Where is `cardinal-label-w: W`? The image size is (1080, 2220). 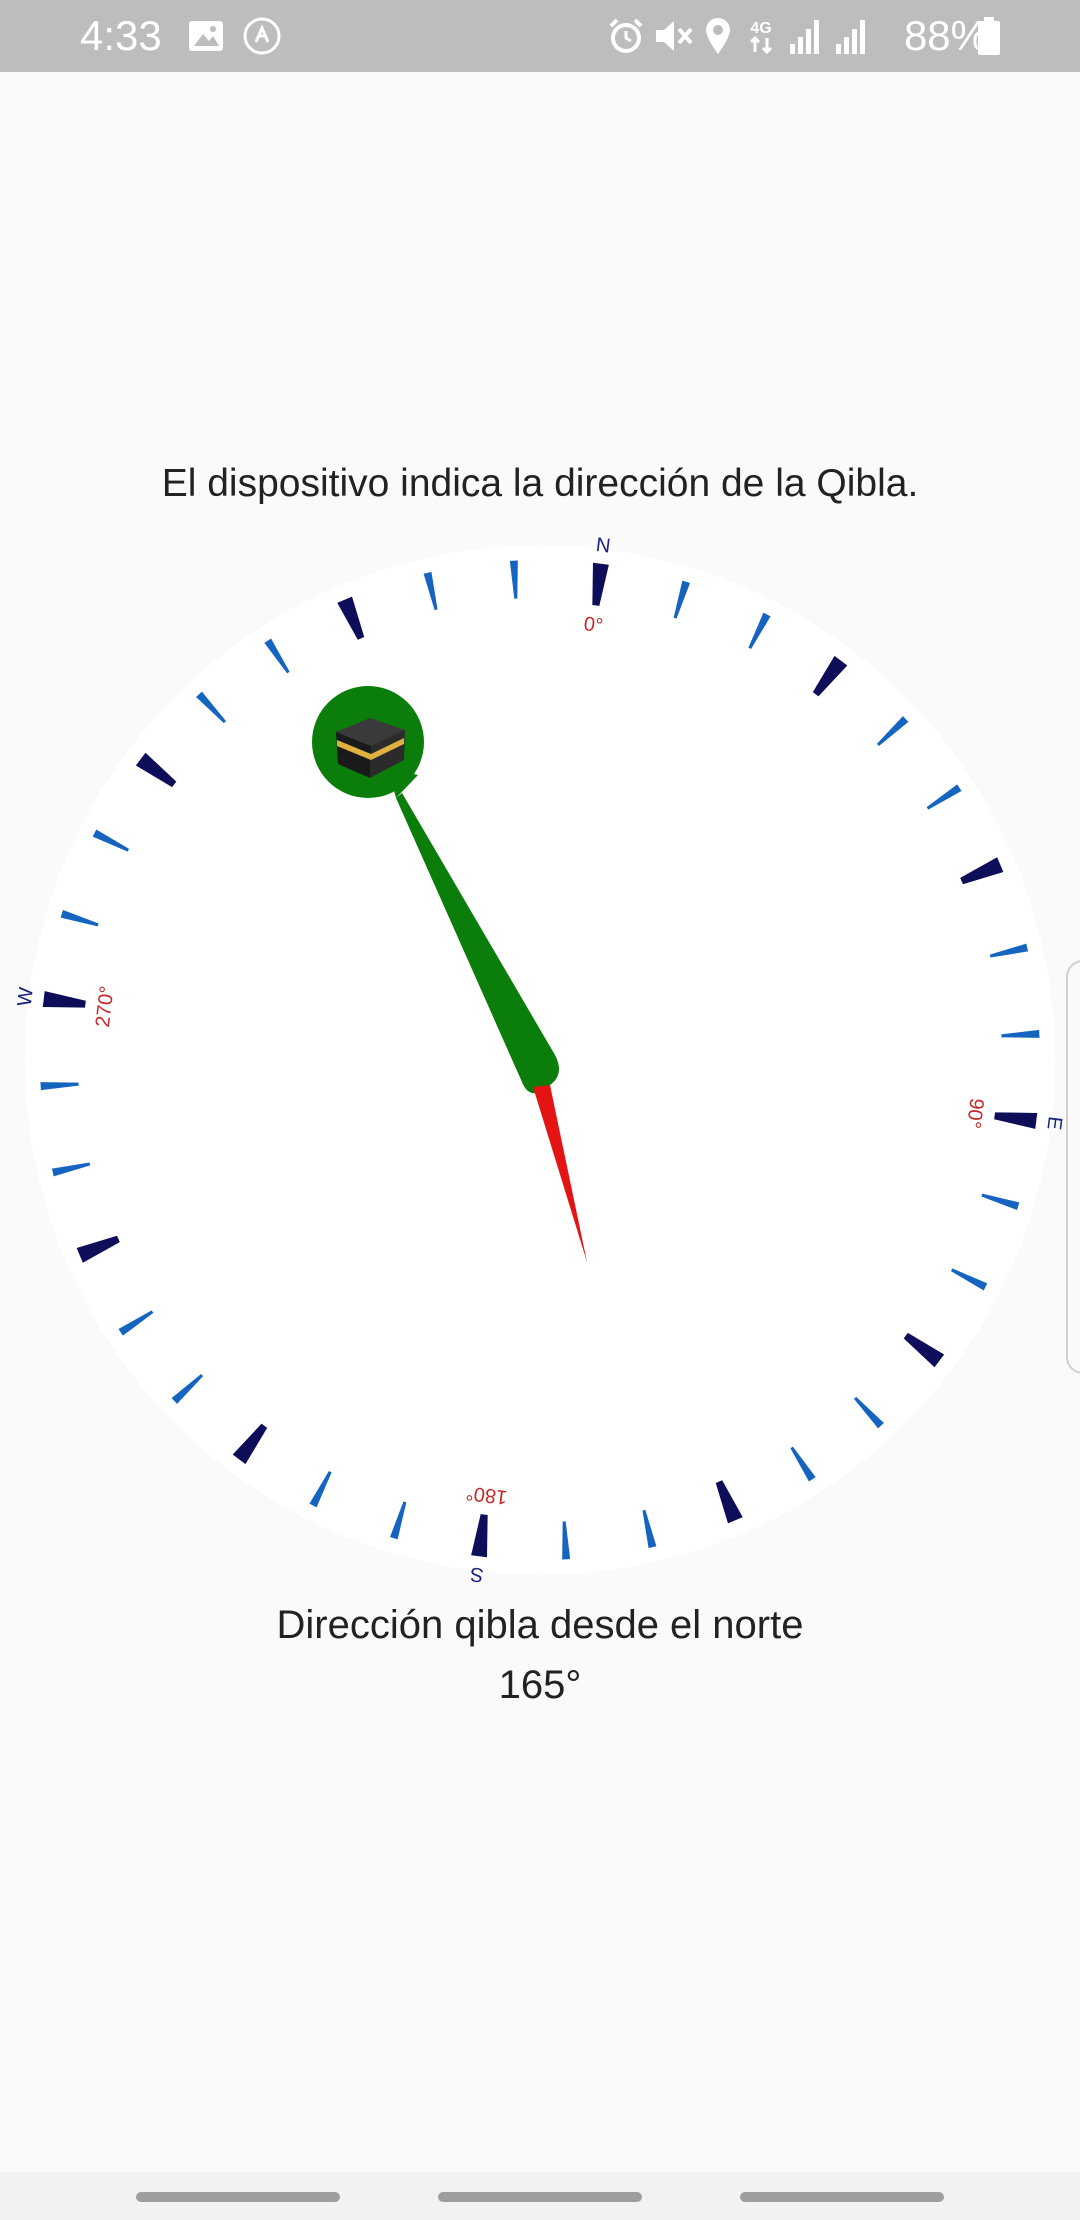
cardinal-label-w: W is located at coordinates (26, 997).